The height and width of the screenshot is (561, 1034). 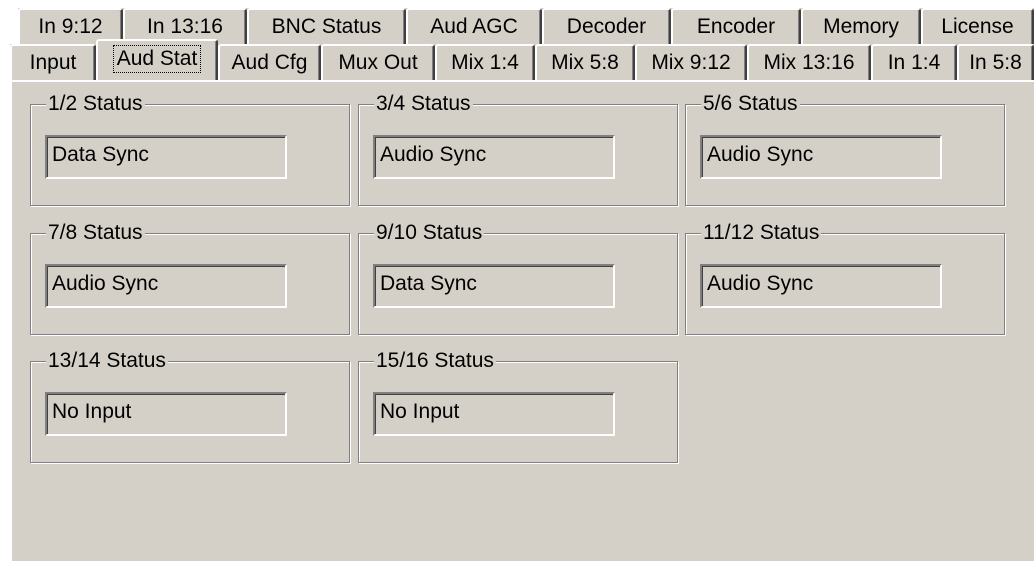 I want to click on group-title: 3/4 Status, so click(x=423, y=104).